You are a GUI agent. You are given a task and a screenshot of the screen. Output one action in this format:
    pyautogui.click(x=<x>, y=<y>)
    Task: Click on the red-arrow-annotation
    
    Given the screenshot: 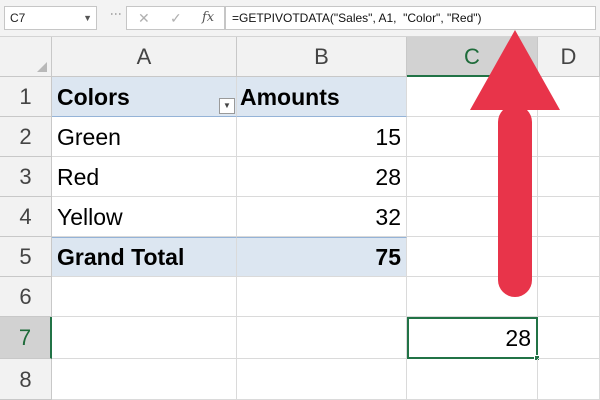 What is the action you would take?
    pyautogui.click(x=515, y=163)
    